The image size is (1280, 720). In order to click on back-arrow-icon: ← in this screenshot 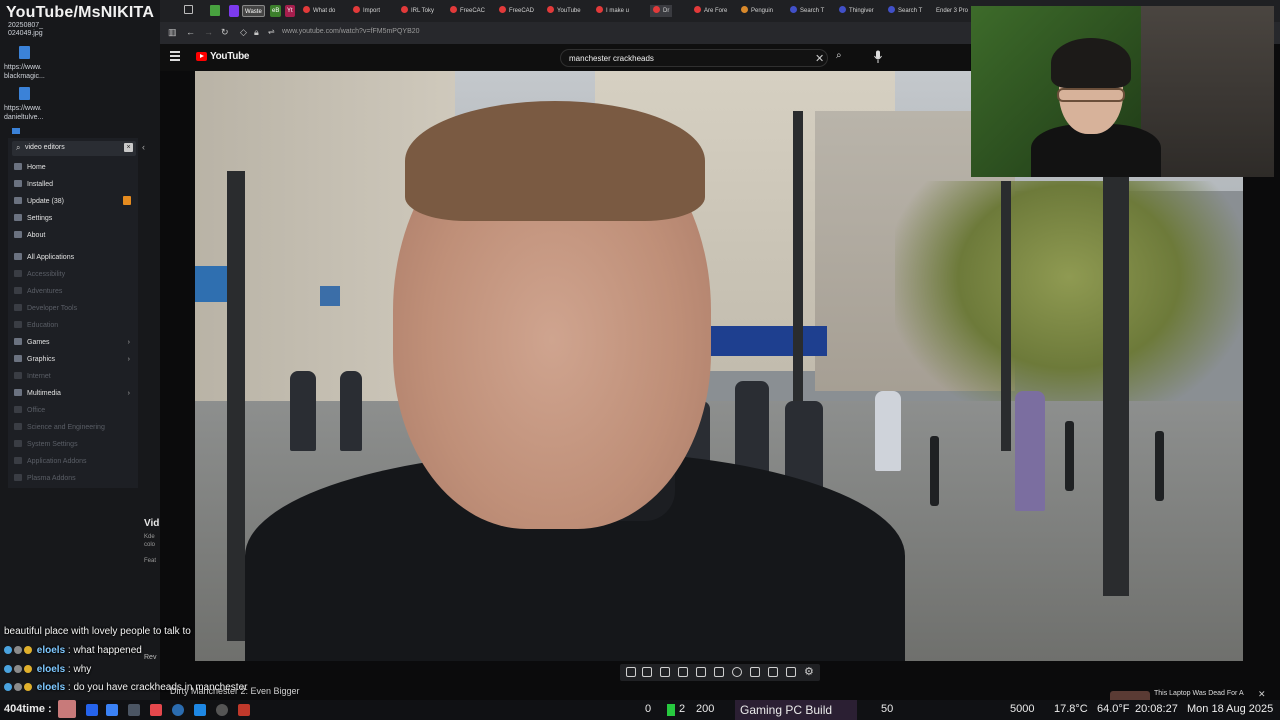, I will do `click(190, 32)`.